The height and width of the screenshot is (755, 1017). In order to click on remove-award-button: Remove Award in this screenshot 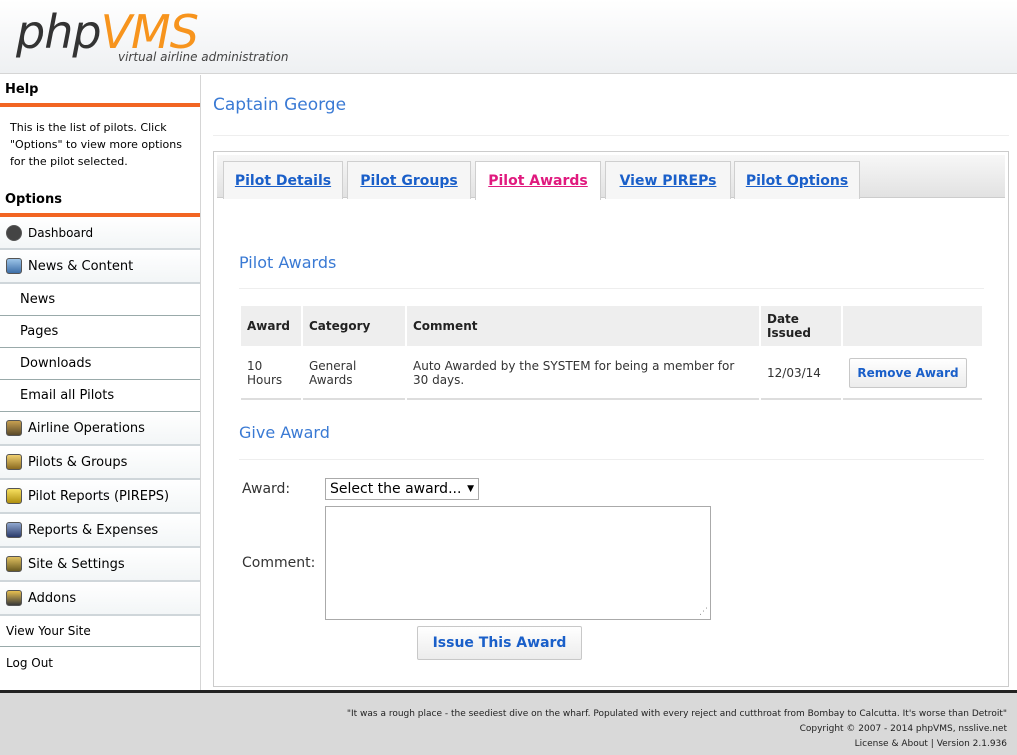, I will do `click(908, 373)`.